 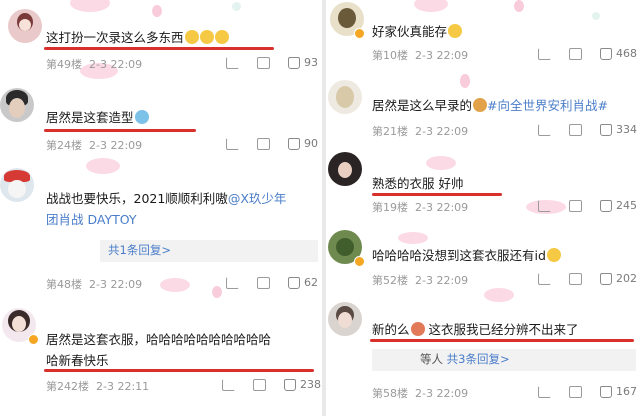 What do you see at coordinates (77, 360) in the screenshot?
I see `comment-text-continued: 哈新春快乐` at bounding box center [77, 360].